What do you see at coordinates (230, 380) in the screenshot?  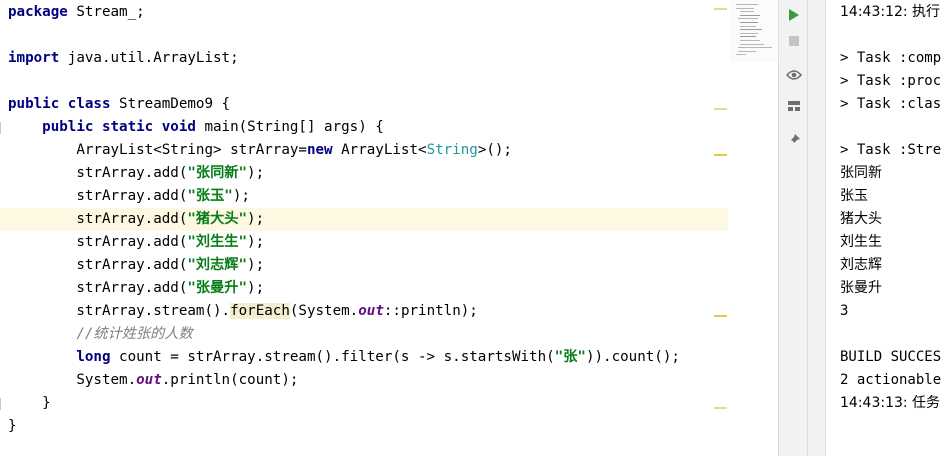 I see `code-token: .println(count);` at bounding box center [230, 380].